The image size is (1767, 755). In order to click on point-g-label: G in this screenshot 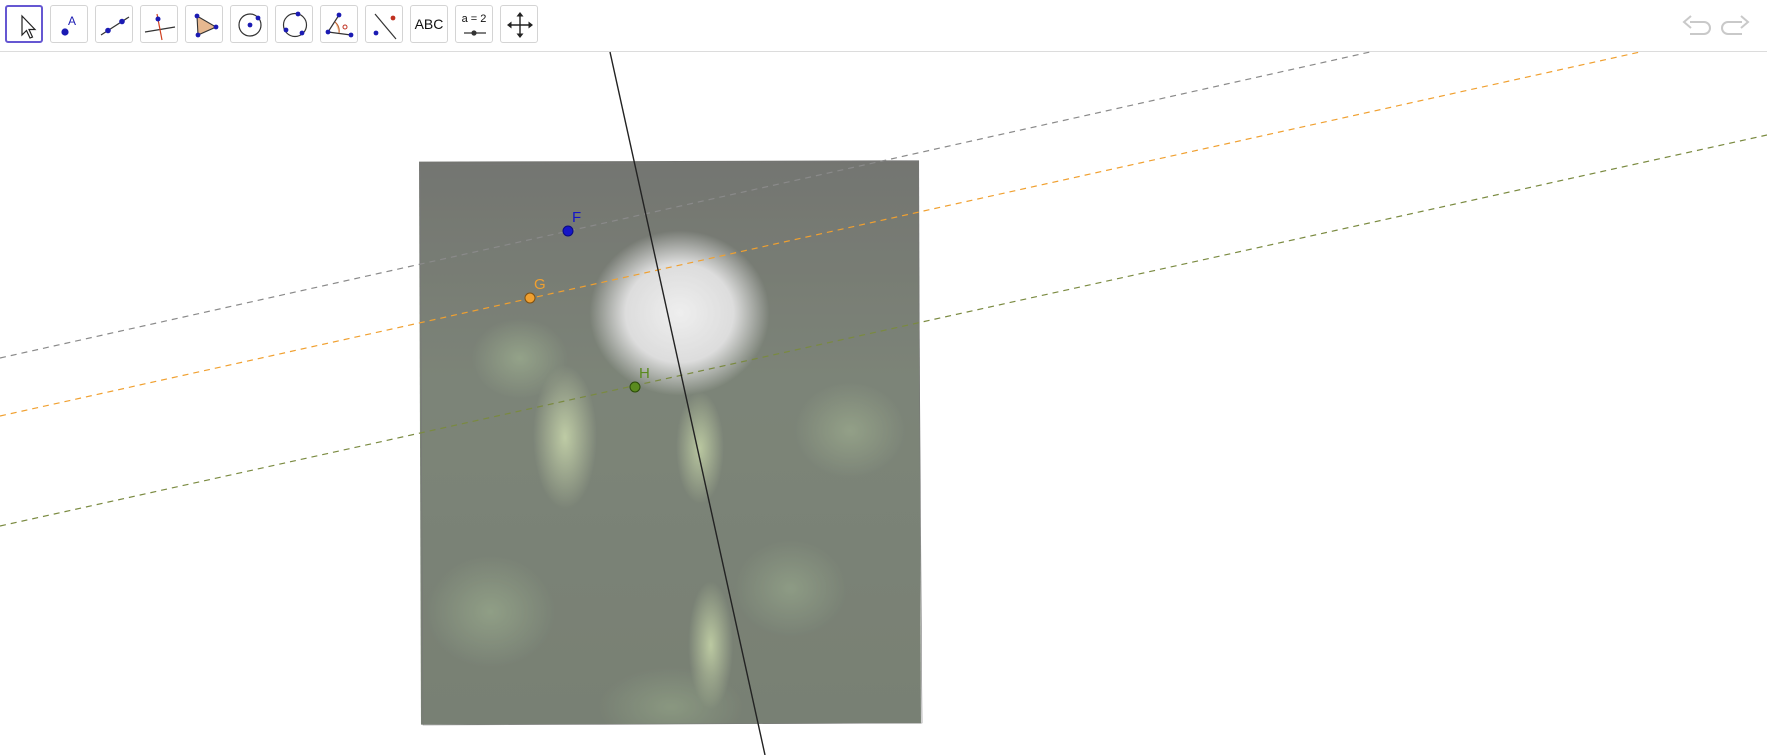, I will do `click(540, 284)`.